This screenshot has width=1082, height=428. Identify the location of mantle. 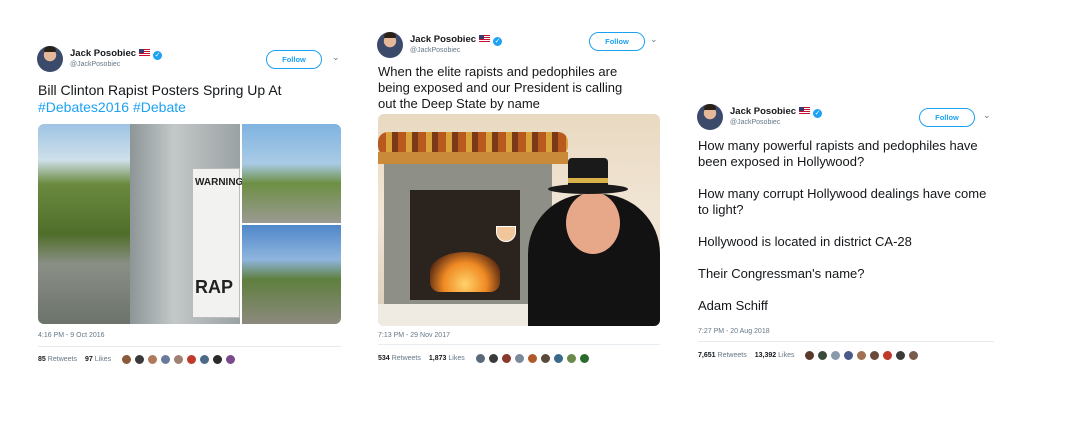
(473, 158).